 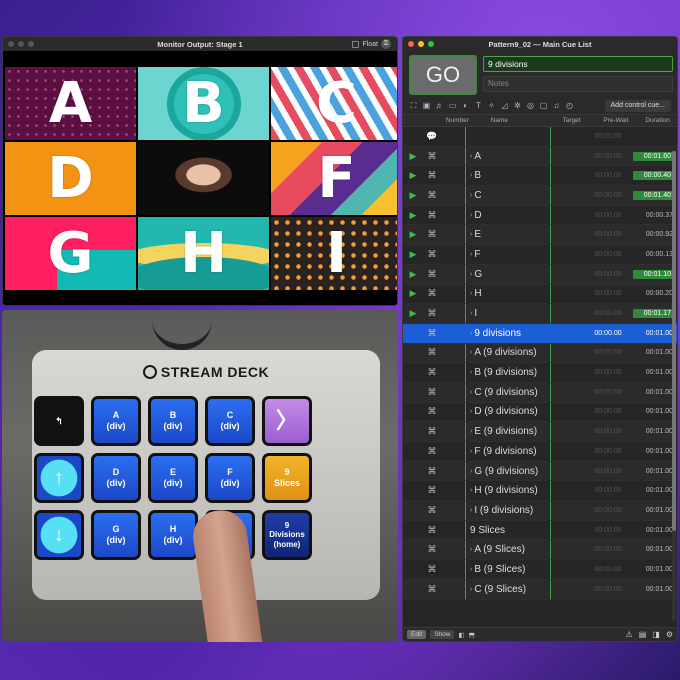 I want to click on deck-key: A (div), so click(x=116, y=421).